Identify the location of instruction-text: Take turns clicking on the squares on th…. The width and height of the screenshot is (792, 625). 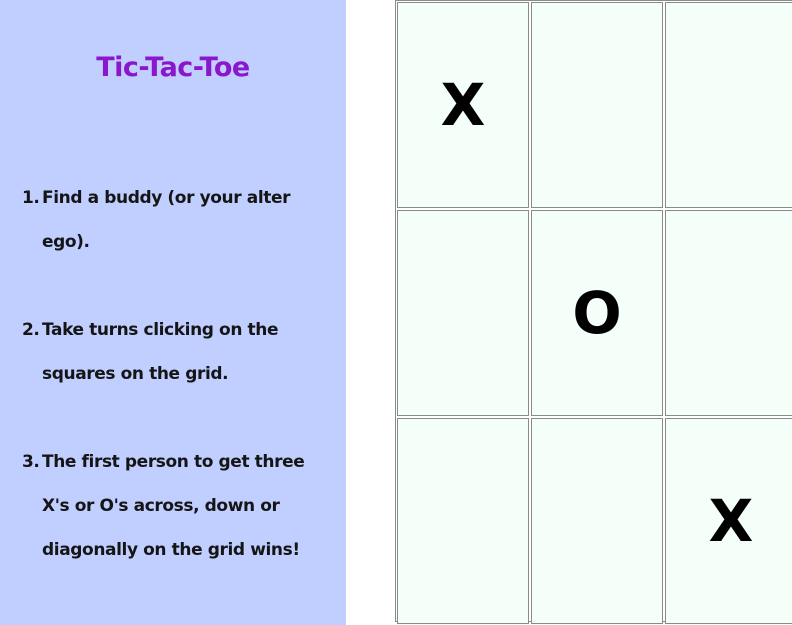
(160, 352).